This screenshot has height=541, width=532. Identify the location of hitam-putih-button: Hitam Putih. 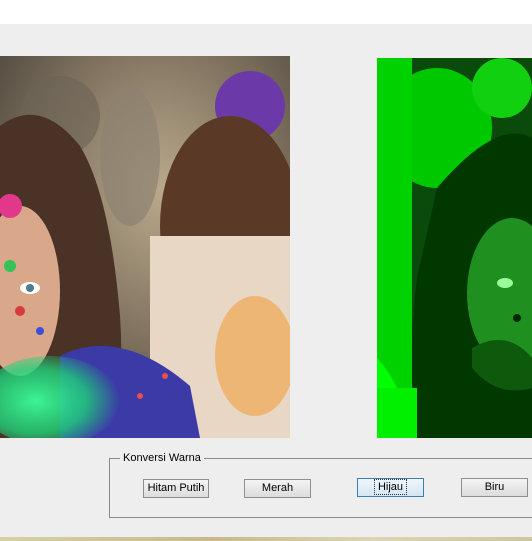
(176, 488).